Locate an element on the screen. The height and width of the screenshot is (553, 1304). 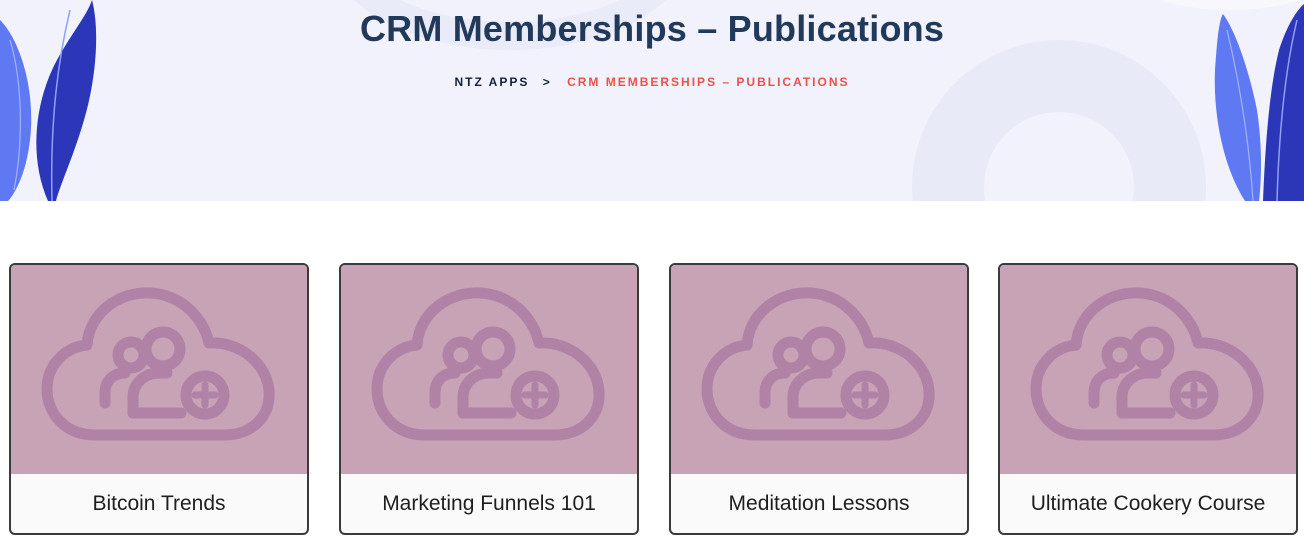
decorative-ring is located at coordinates (1059, 120).